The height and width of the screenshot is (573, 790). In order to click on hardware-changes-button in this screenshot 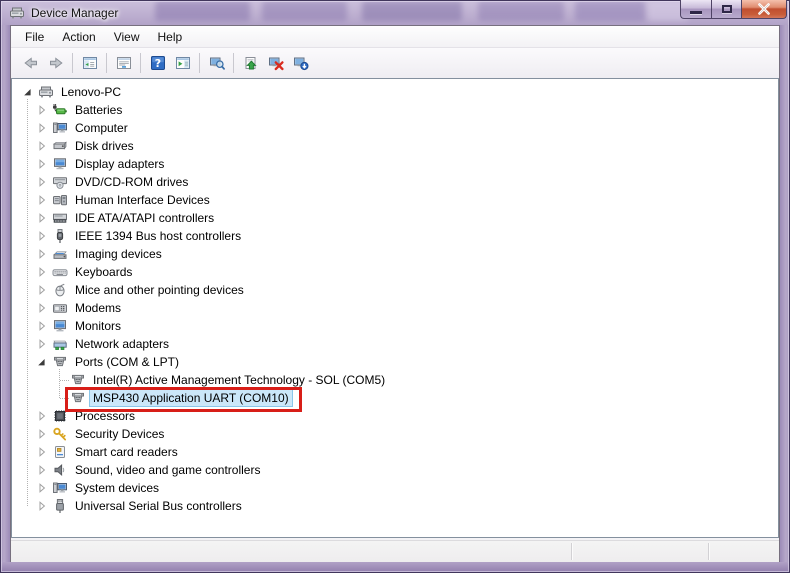, I will do `click(300, 63)`.